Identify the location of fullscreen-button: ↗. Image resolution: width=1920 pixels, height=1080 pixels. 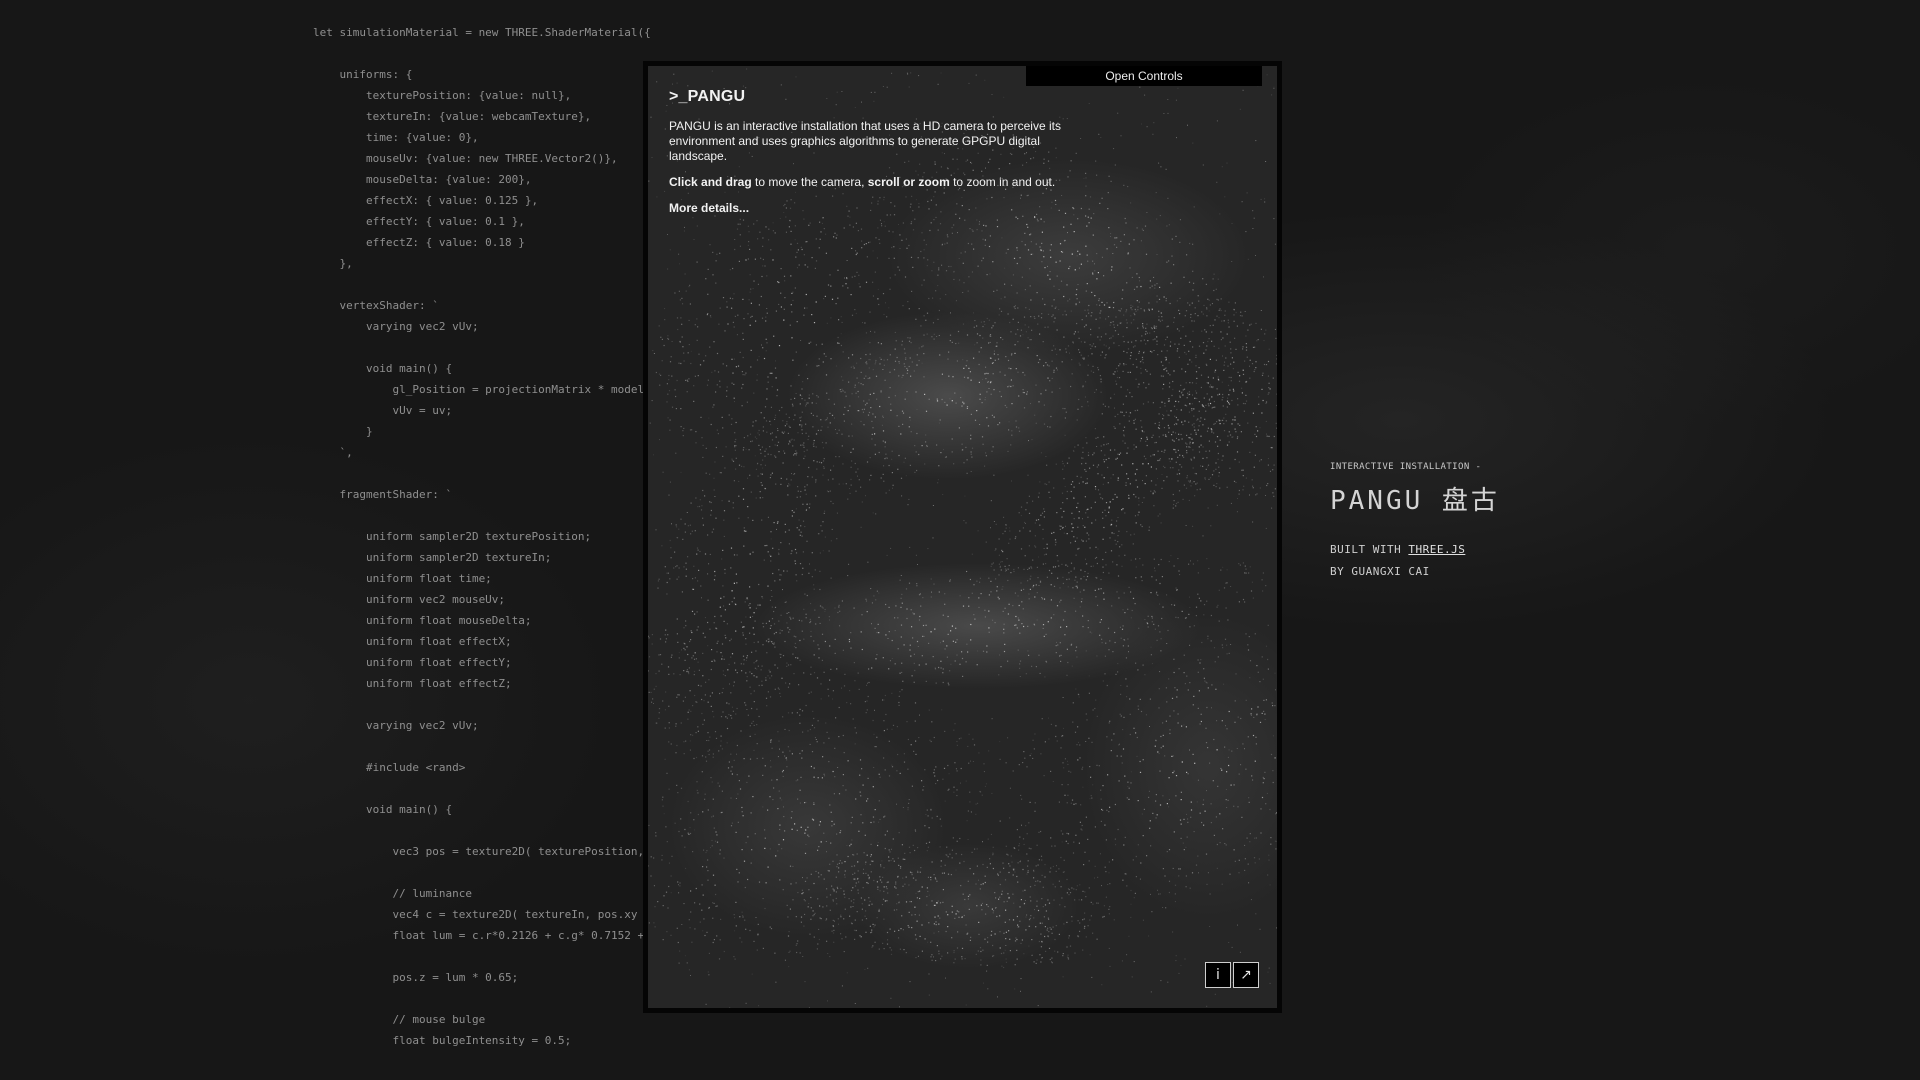
(1246, 975).